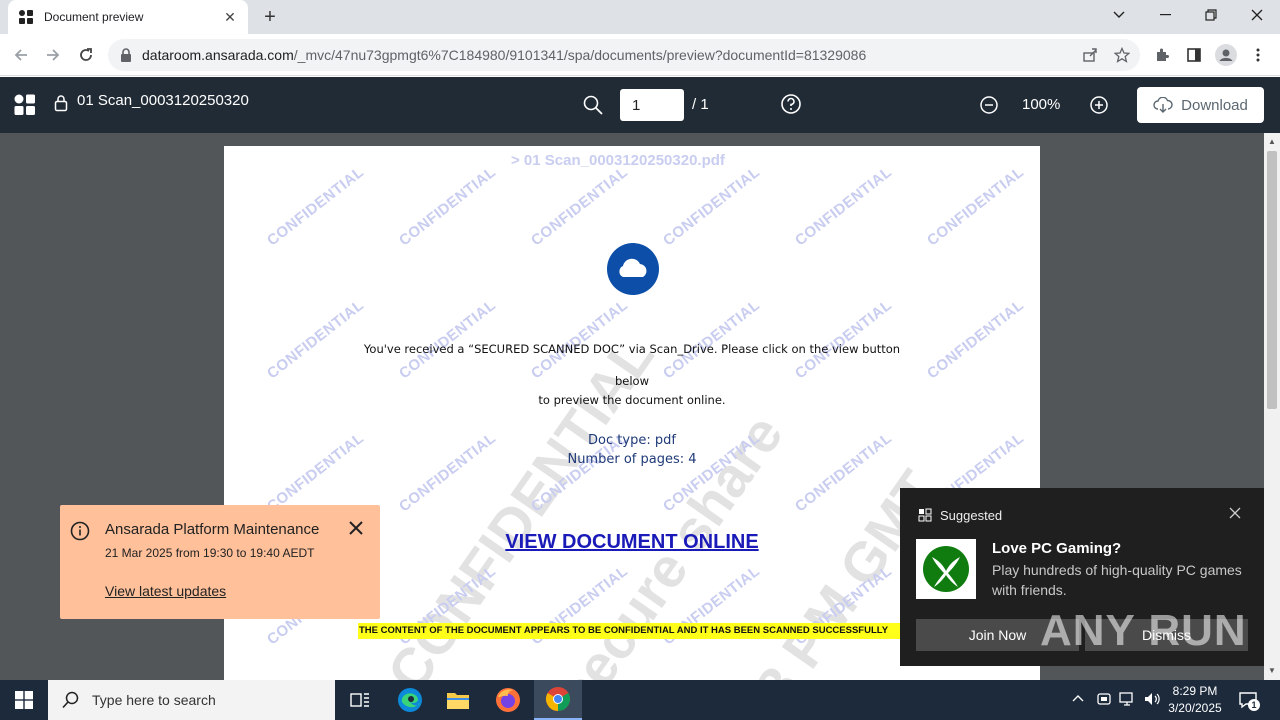 Image resolution: width=1280 pixels, height=720 pixels. What do you see at coordinates (1128, 699) in the screenshot?
I see `network-icon` at bounding box center [1128, 699].